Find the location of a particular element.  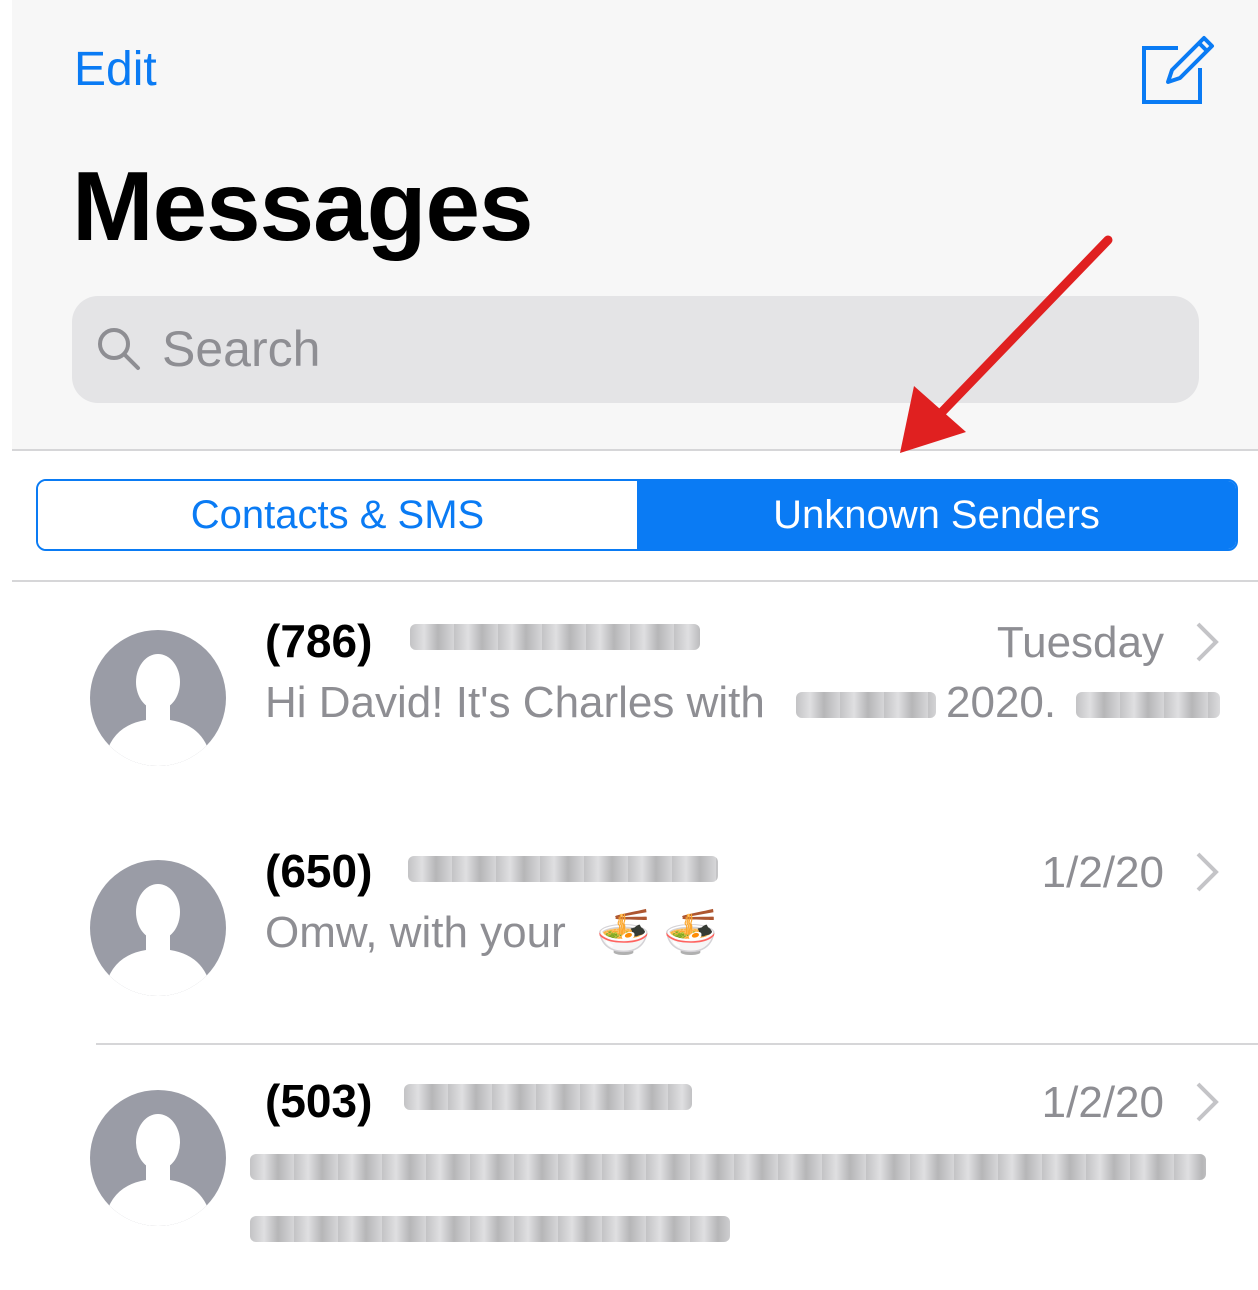

message-preview: Omw, with your is located at coordinates (415, 932).